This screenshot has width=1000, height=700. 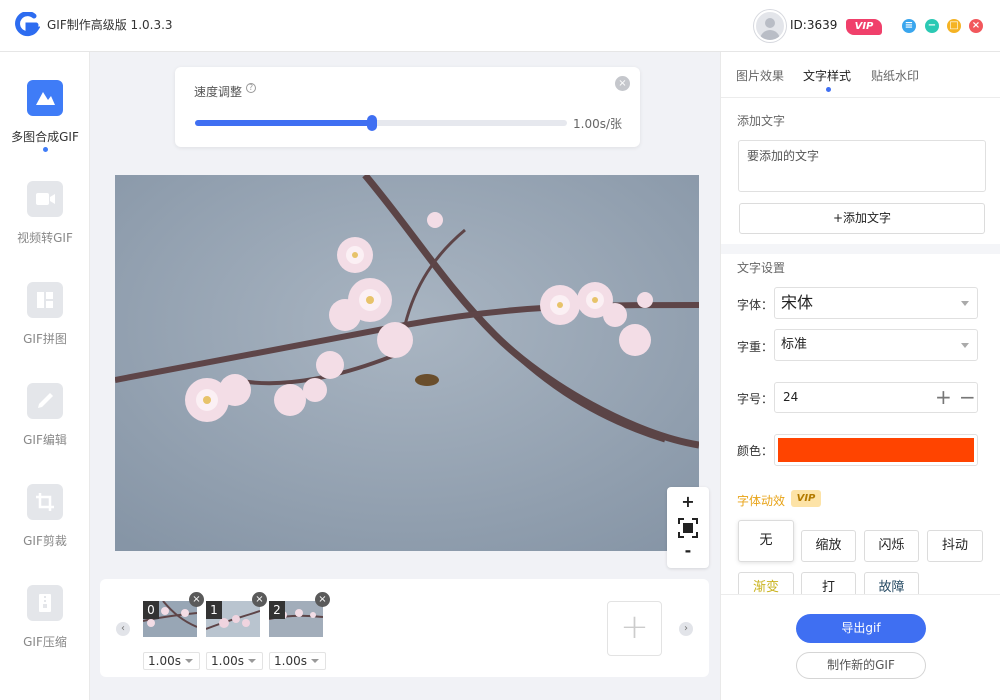 What do you see at coordinates (895, 75) in the screenshot?
I see `tab-sticker-watermark: 贴纸水印` at bounding box center [895, 75].